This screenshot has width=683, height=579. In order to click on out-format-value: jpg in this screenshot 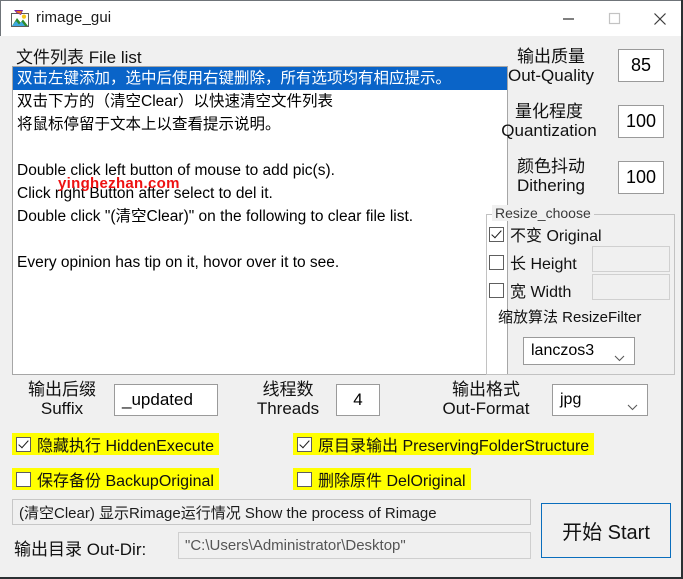, I will do `click(571, 399)`.